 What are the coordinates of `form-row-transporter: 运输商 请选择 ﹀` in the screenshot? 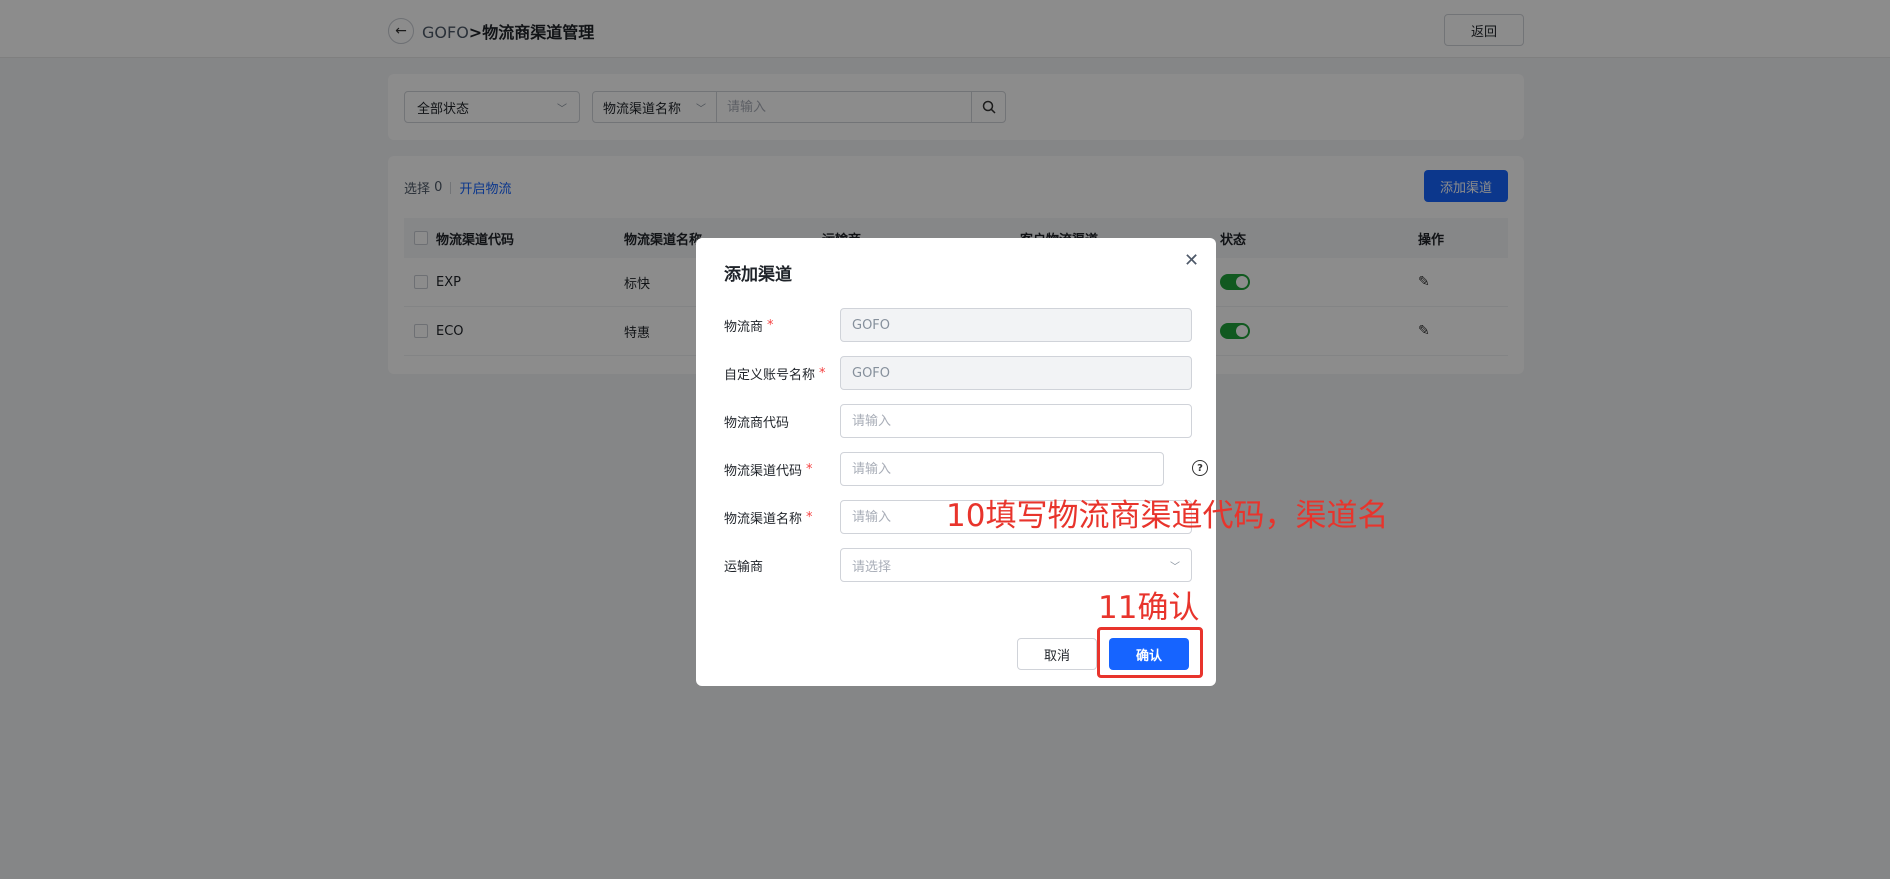 It's located at (959, 565).